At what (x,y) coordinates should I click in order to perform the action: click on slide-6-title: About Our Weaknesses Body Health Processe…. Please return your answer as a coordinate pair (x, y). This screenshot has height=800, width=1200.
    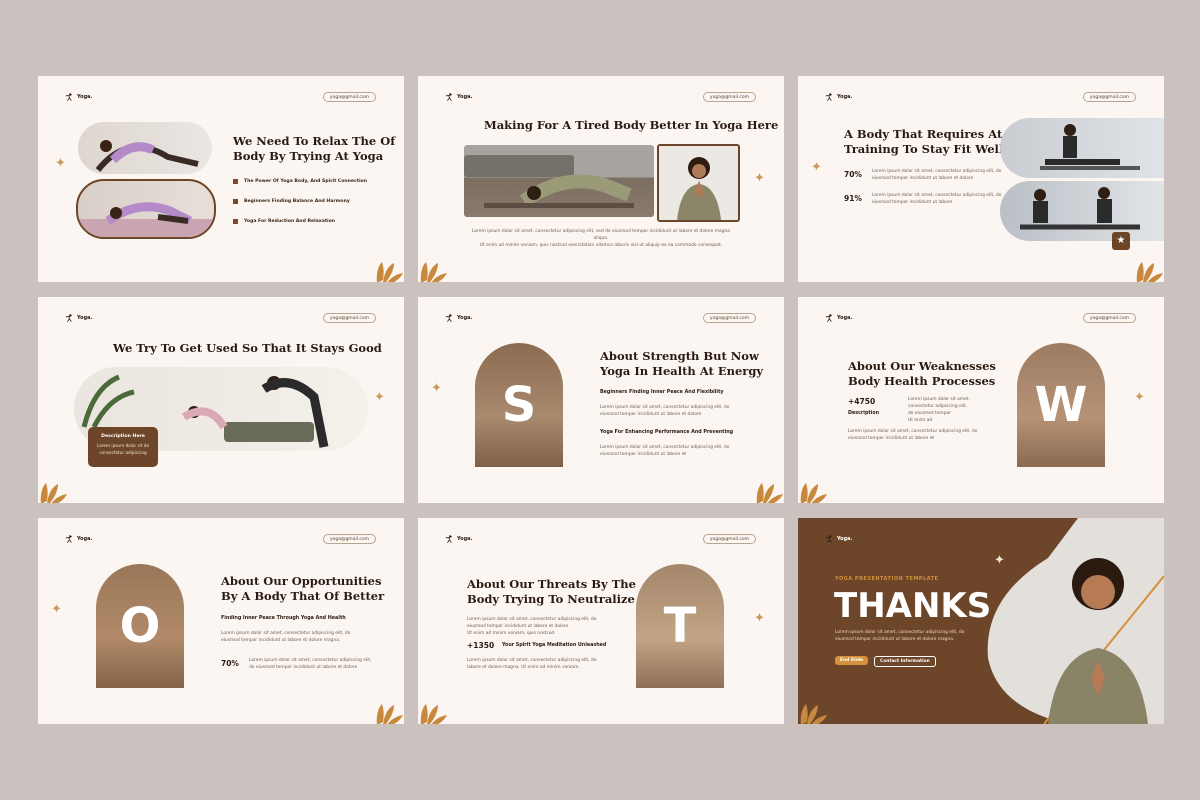
    Looking at the image, I should click on (922, 373).